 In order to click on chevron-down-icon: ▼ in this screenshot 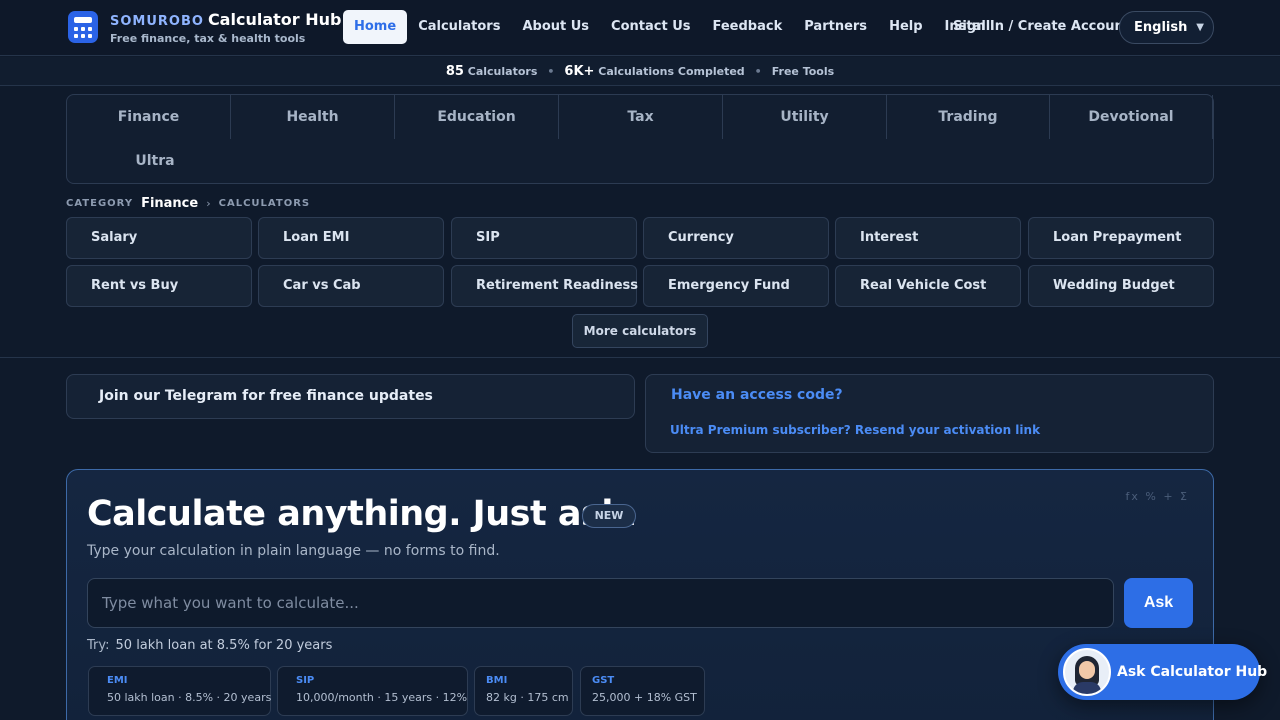, I will do `click(1200, 27)`.